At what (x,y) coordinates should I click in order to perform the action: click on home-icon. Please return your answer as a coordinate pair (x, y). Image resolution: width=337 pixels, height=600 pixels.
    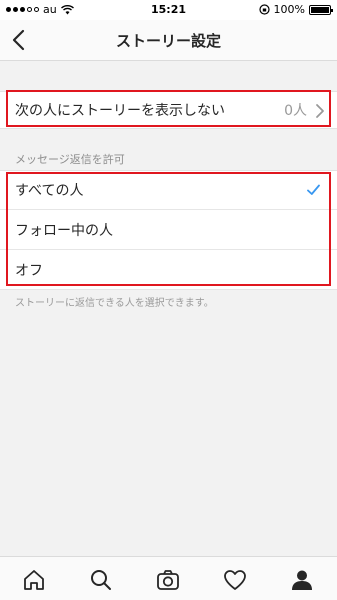
    Looking at the image, I should click on (34, 580).